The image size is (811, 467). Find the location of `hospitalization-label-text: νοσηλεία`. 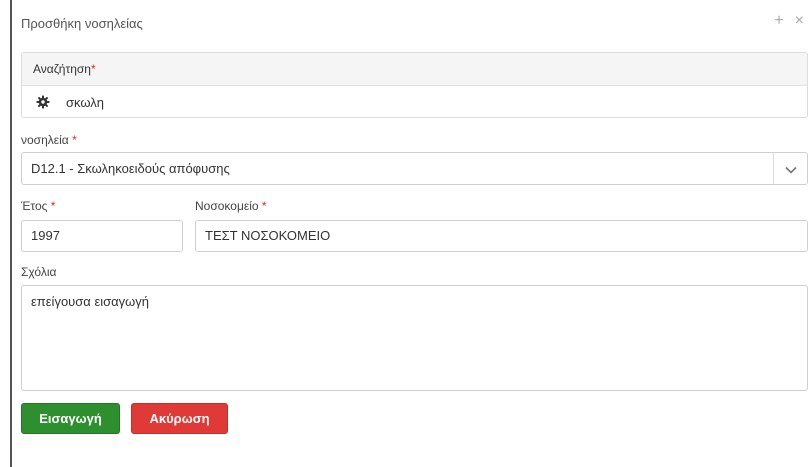

hospitalization-label-text: νοσηλεία is located at coordinates (45, 140).